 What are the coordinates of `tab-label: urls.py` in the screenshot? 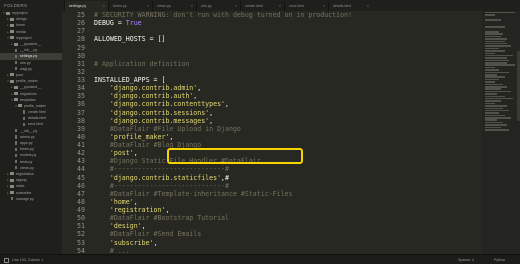 It's located at (206, 6).